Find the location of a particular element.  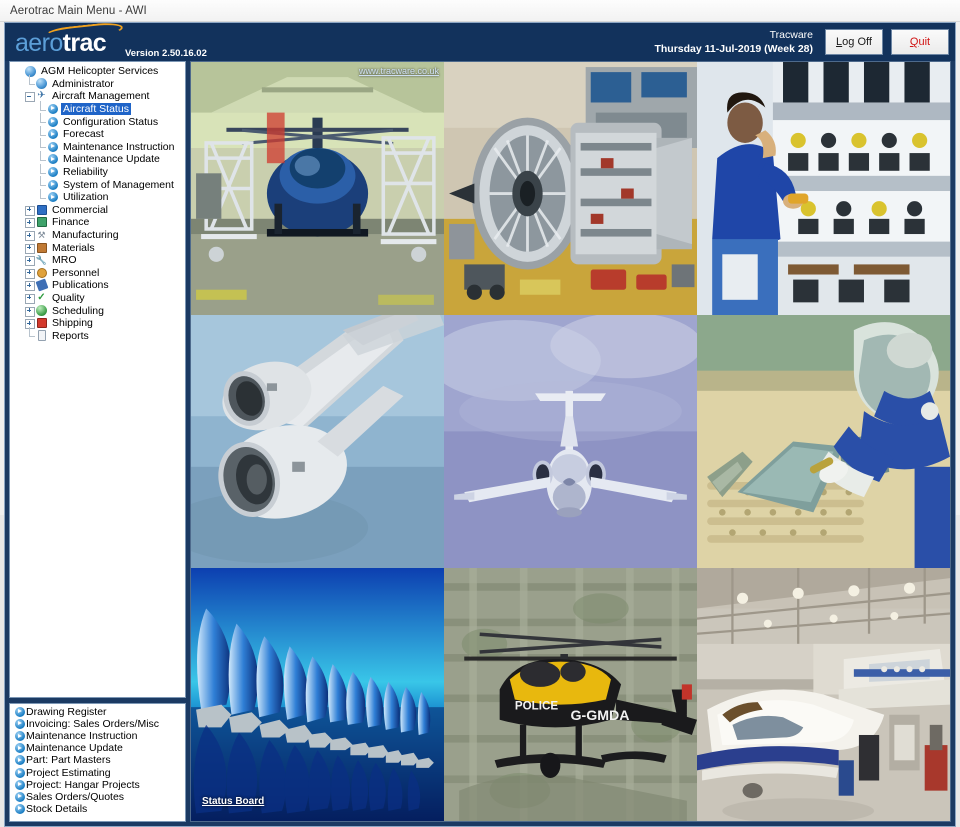

page-icon is located at coordinates (41, 336).